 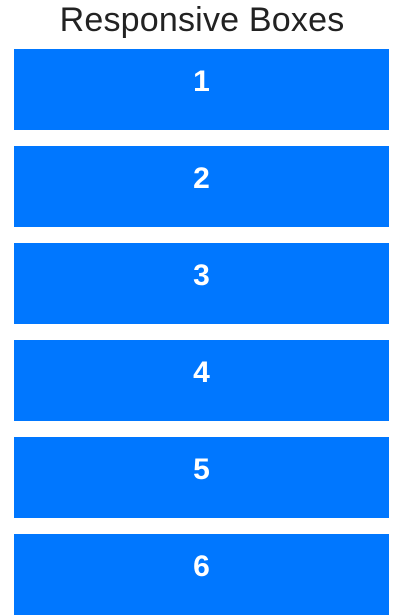 I want to click on box-5: 5, so click(x=201, y=477).